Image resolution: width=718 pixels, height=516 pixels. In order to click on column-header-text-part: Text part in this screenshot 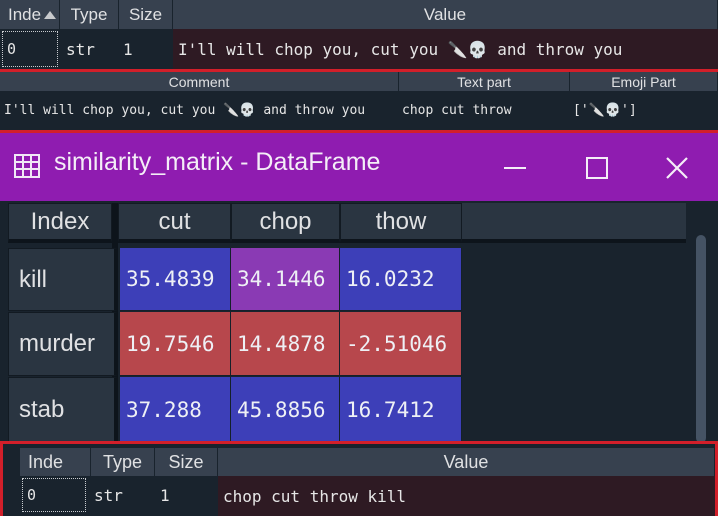, I will do `click(484, 81)`.